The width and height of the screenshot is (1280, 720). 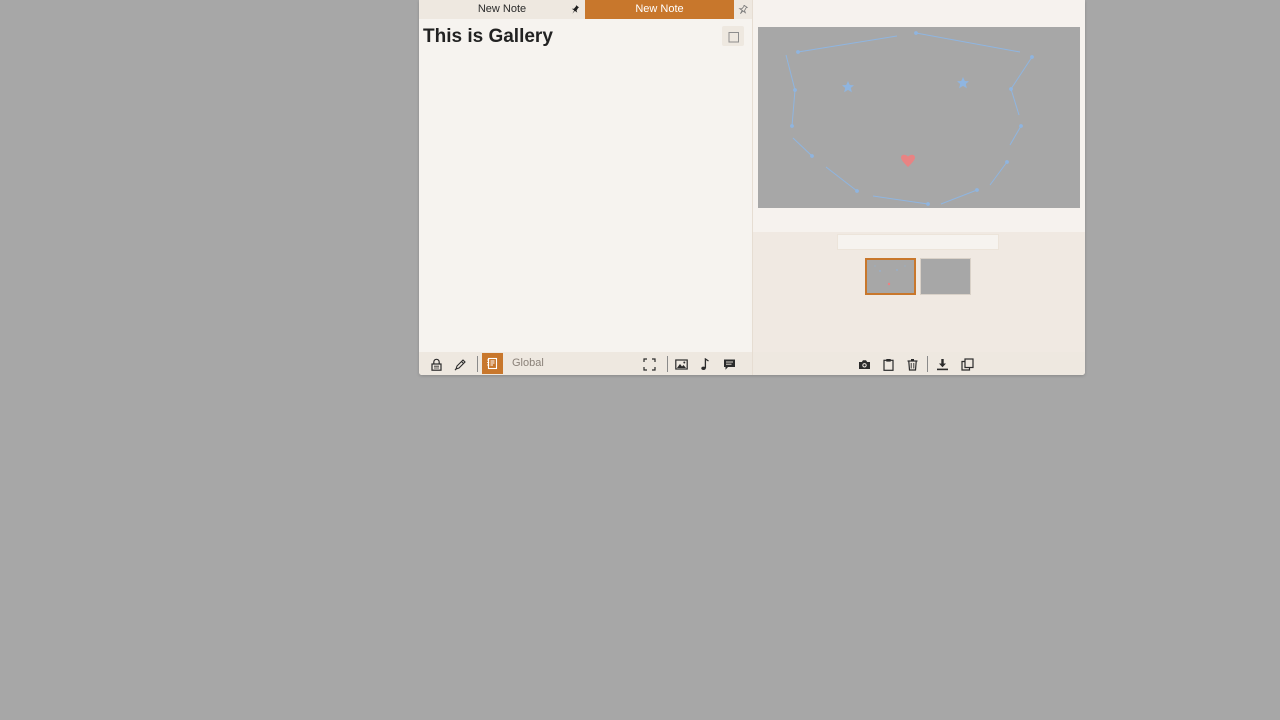 I want to click on lock-icon, so click(x=436, y=364).